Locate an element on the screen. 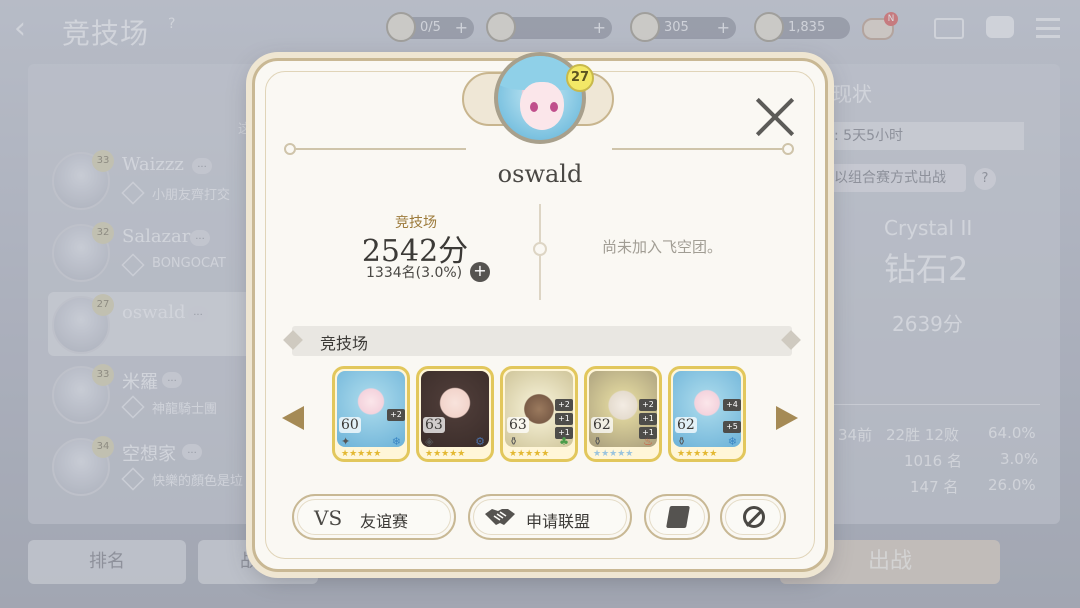  hero-card: 63 ◈ ⚙ ★★★★★ is located at coordinates (455, 414).